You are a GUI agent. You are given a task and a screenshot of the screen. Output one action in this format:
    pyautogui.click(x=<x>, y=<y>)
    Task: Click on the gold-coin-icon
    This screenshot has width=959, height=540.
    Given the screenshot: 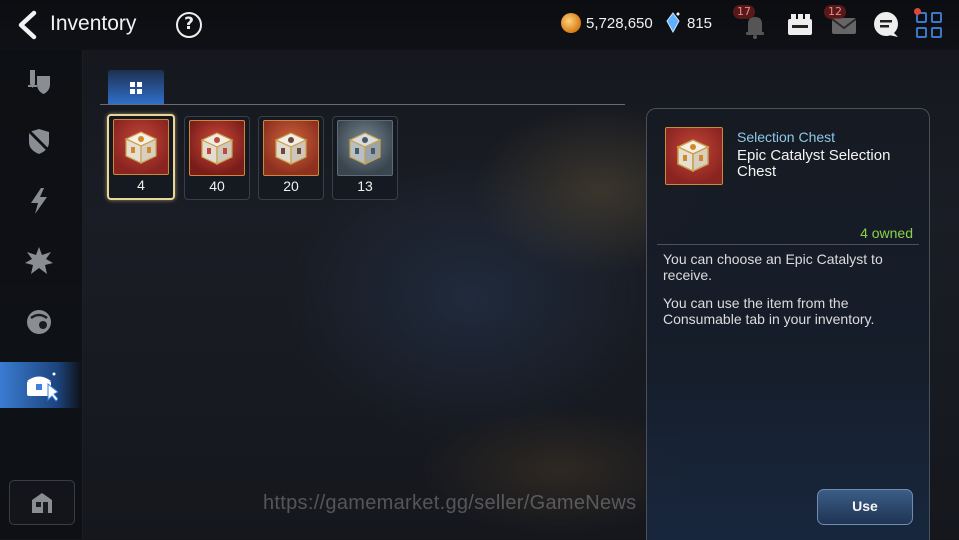 What is the action you would take?
    pyautogui.click(x=571, y=23)
    